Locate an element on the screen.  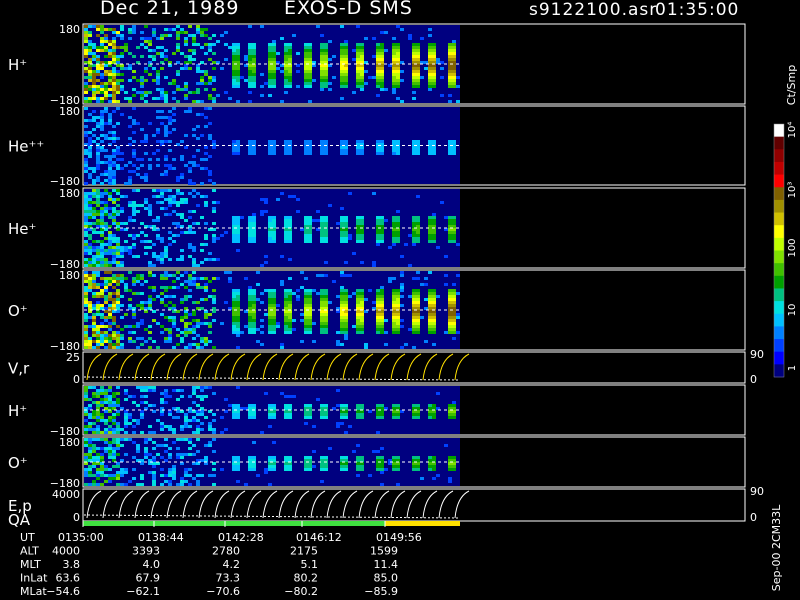
ephemeris-row-label: InLat is located at coordinates (34, 578).